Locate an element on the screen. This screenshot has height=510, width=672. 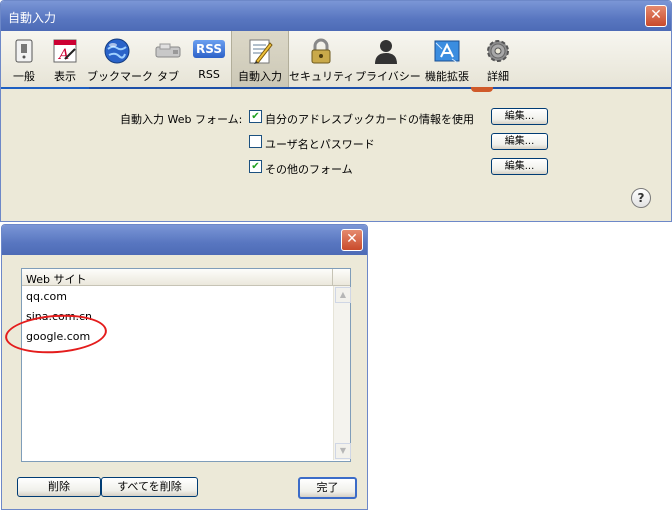
person-icon is located at coordinates (386, 52).